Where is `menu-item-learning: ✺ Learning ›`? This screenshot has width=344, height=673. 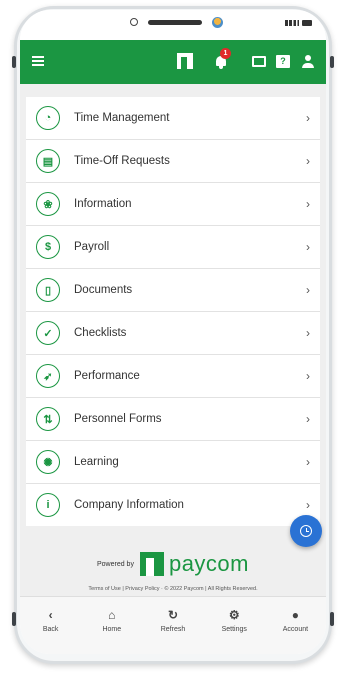
menu-item-learning: ✺ Learning › is located at coordinates (173, 462).